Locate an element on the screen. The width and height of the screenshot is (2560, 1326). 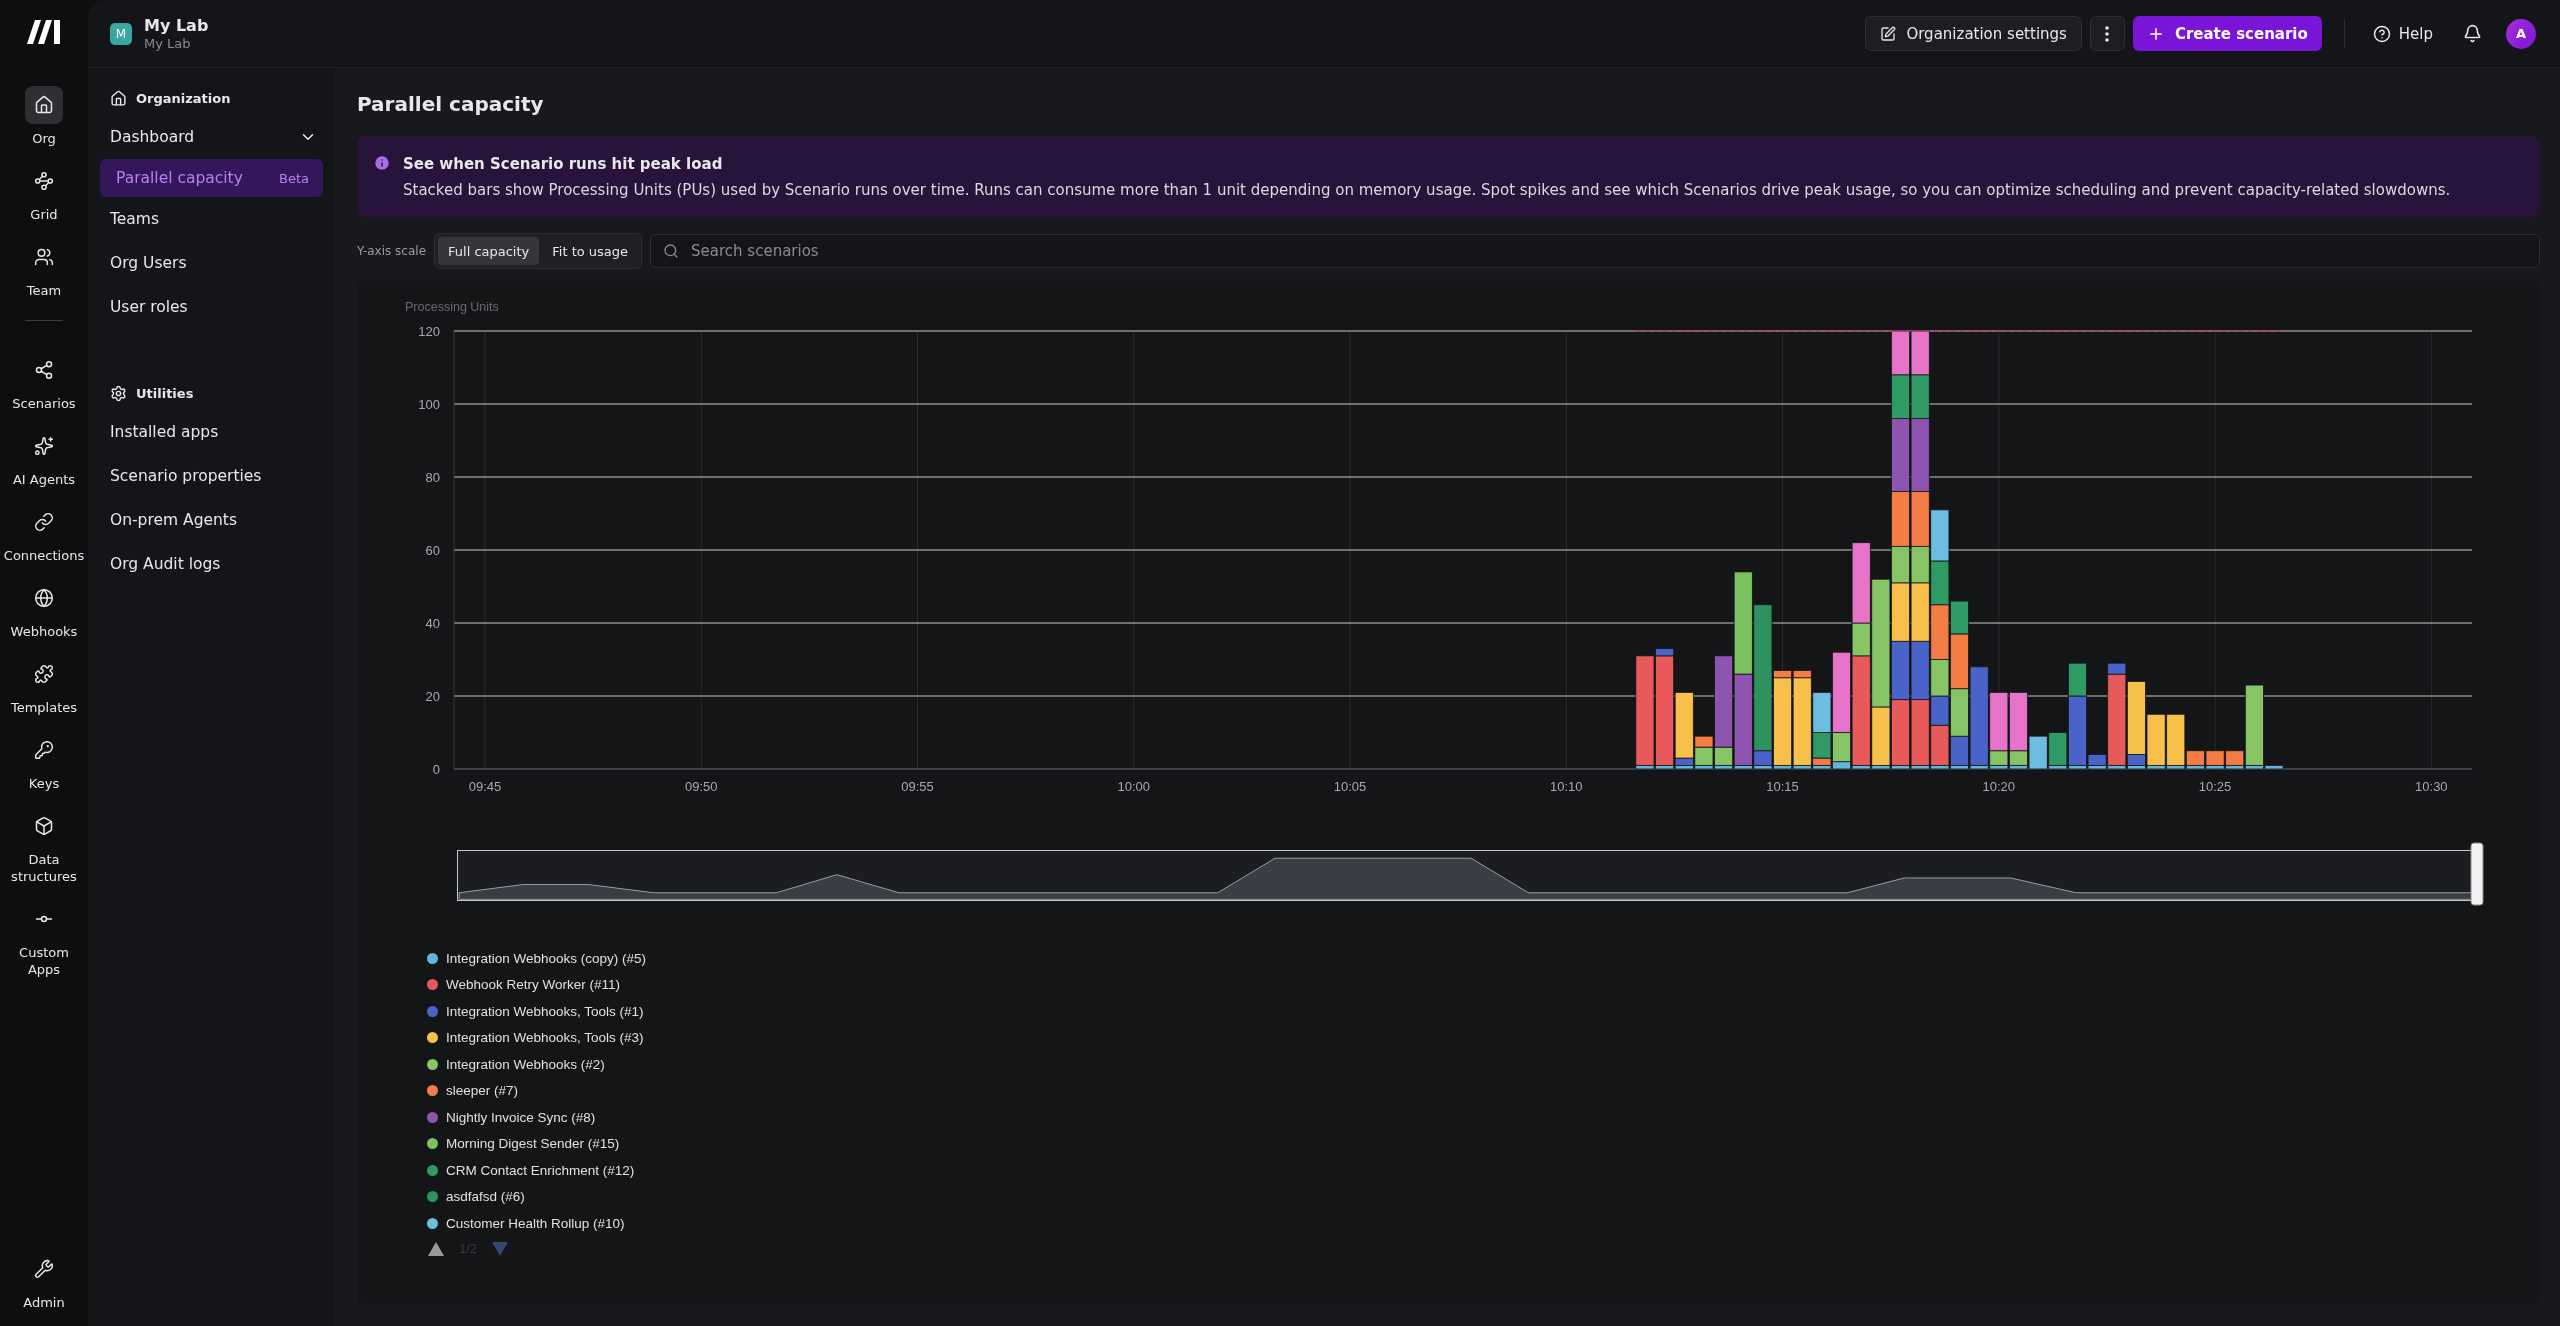
axis-title: Processing Units is located at coordinates (452, 307).